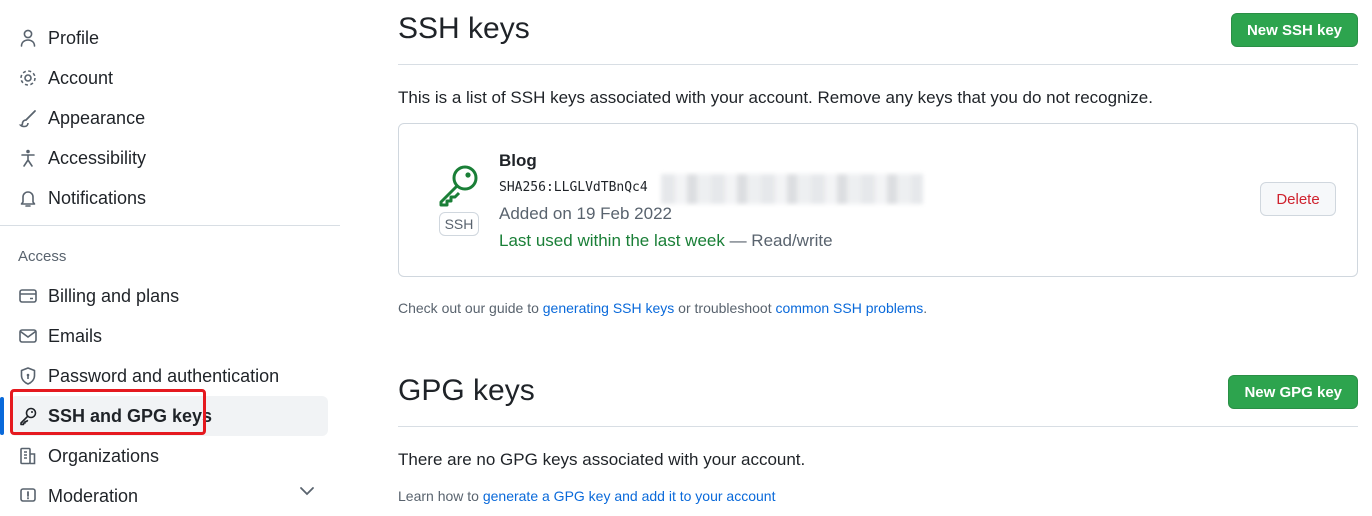 The image size is (1372, 516). Describe the element at coordinates (466, 390) in the screenshot. I see `gpg-keys-title: GPG keys` at that location.